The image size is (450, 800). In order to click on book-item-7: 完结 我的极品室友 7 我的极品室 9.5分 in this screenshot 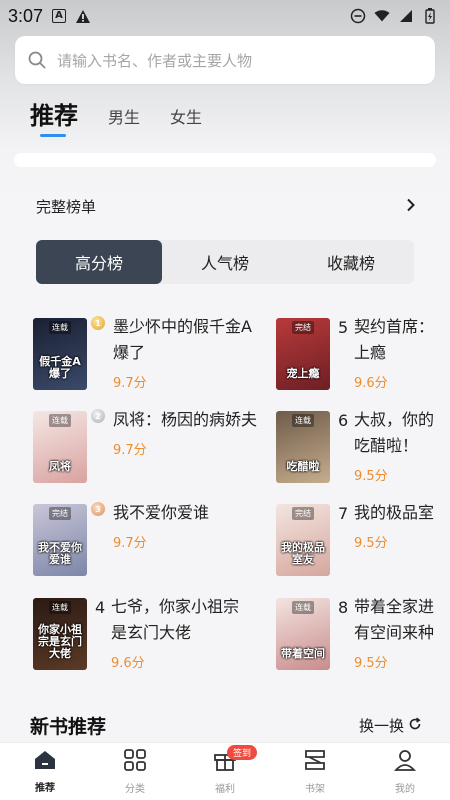, I will do `click(362, 539)`.